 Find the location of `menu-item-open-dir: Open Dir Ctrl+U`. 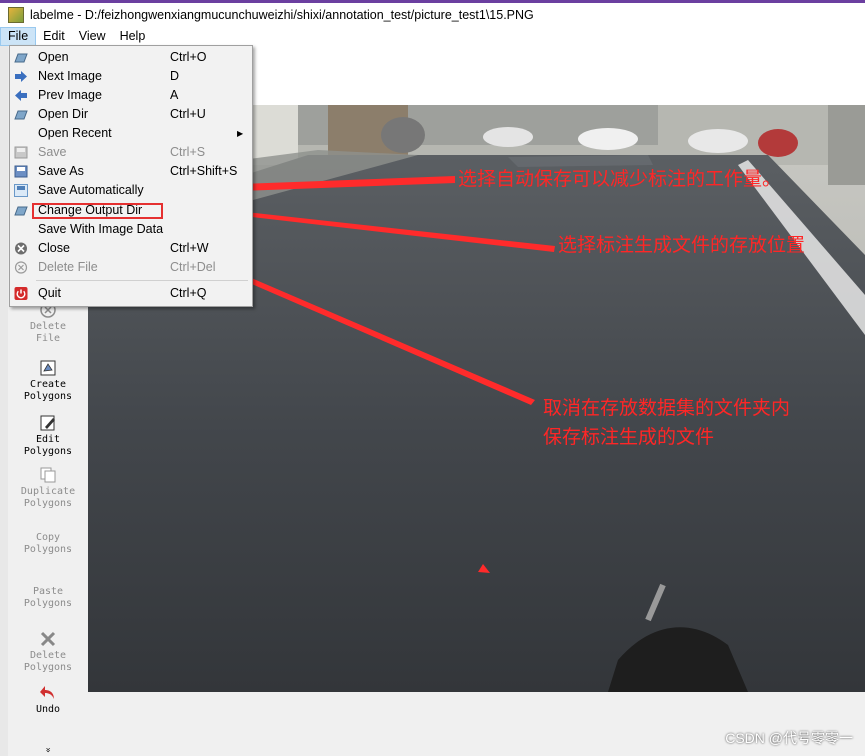

menu-item-open-dir: Open Dir Ctrl+U is located at coordinates (131, 114).